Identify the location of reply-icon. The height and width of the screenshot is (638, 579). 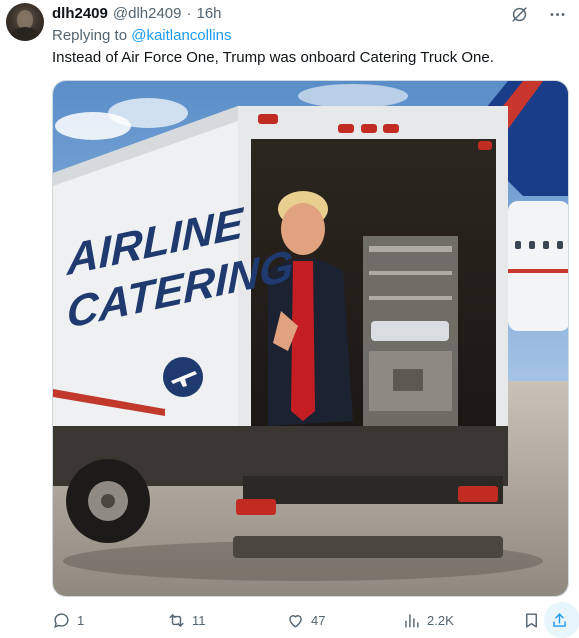
(61, 620).